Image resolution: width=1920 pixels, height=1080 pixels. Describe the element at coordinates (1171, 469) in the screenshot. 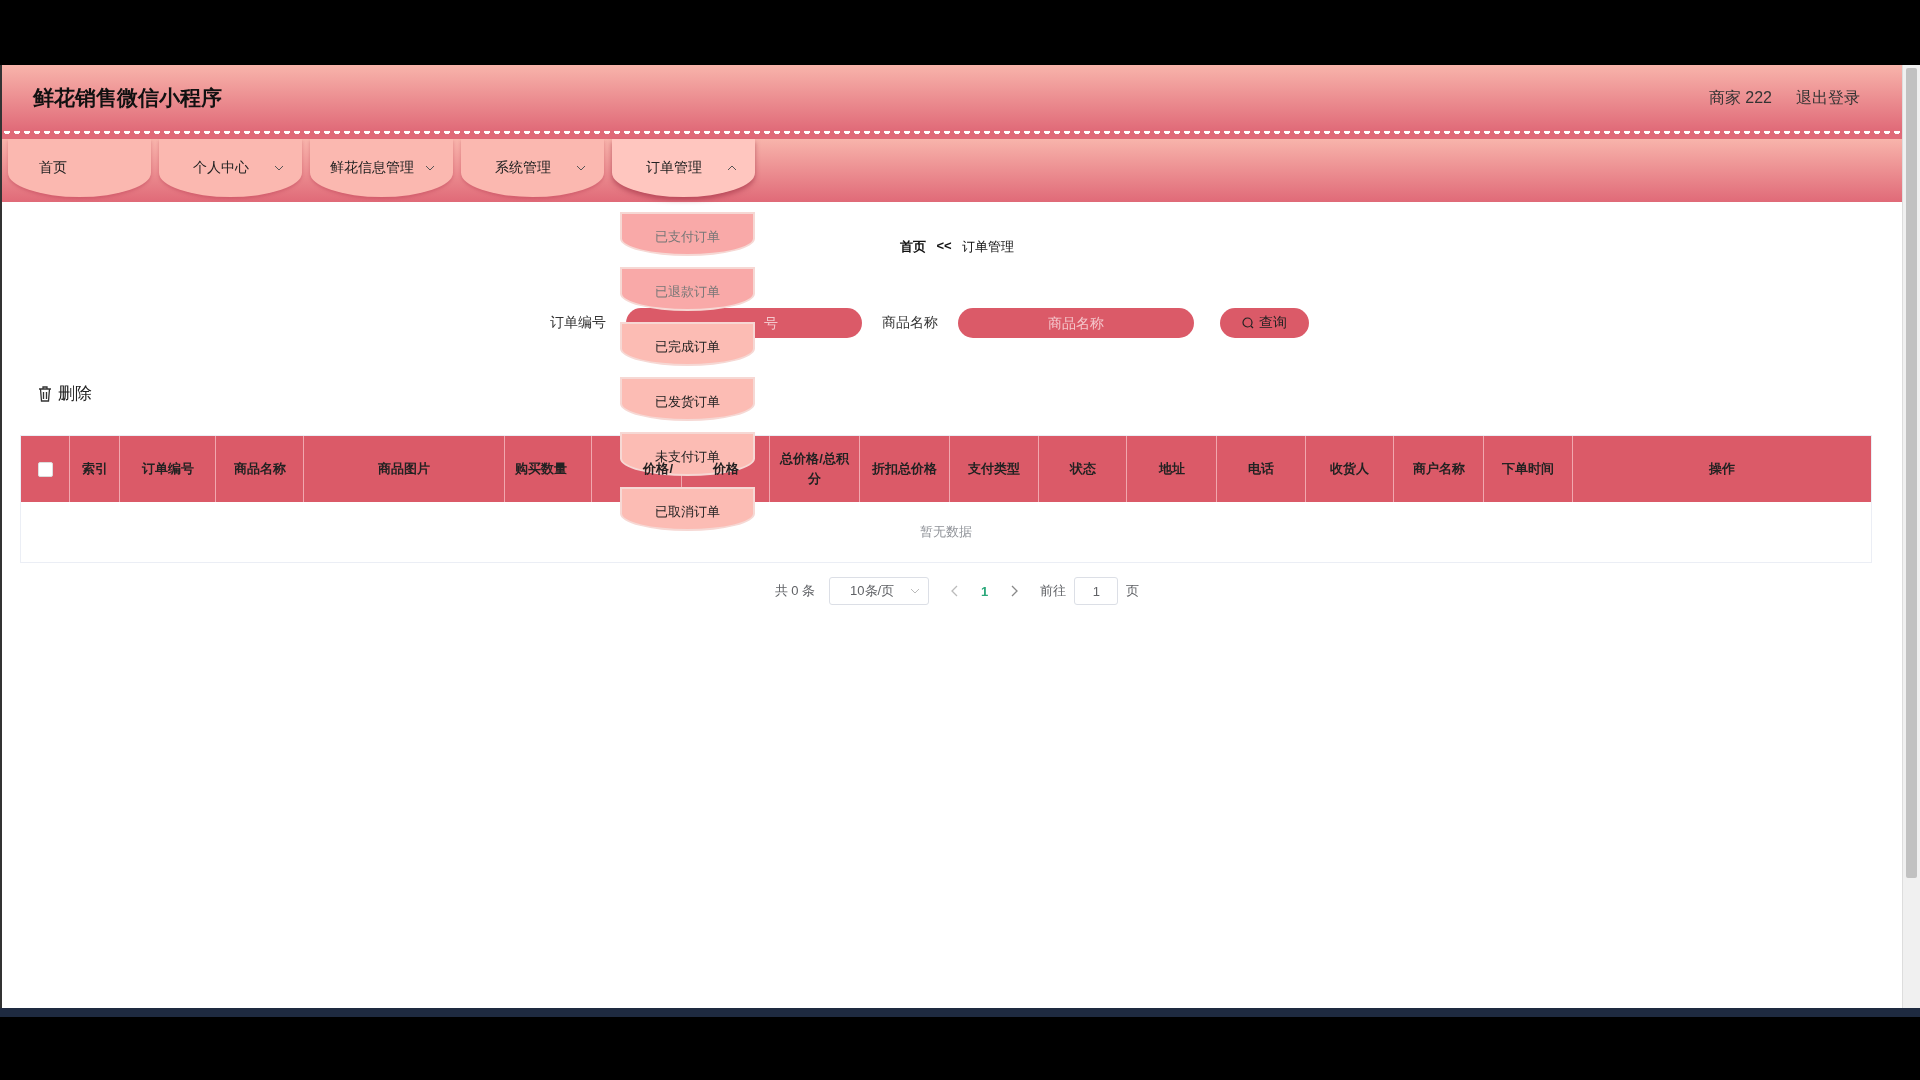

I see `column-header: 地址` at that location.